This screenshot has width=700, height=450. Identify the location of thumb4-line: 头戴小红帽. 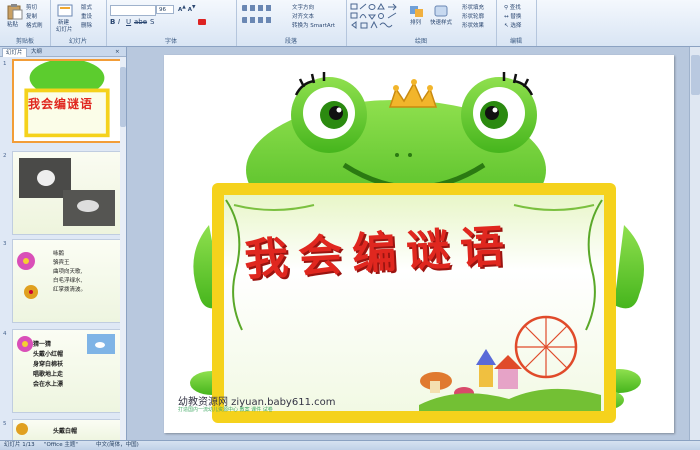
(48, 354).